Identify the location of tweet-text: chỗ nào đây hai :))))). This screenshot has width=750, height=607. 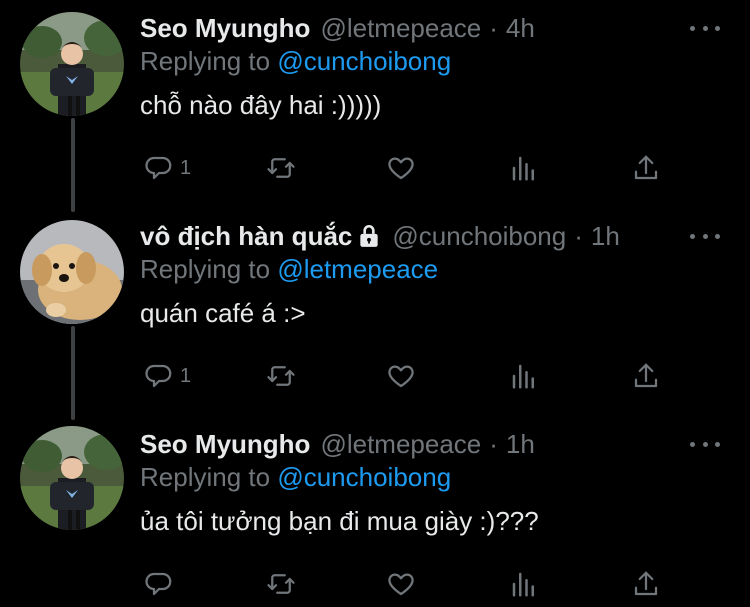
(261, 105).